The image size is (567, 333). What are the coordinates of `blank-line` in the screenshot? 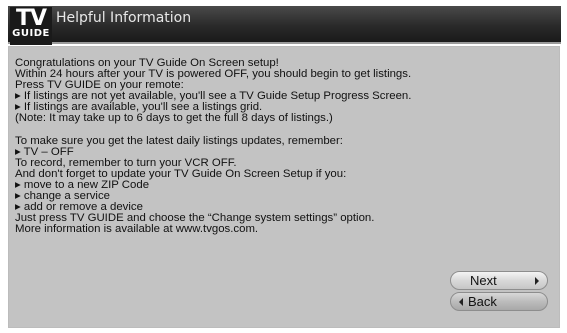 It's located at (280, 130).